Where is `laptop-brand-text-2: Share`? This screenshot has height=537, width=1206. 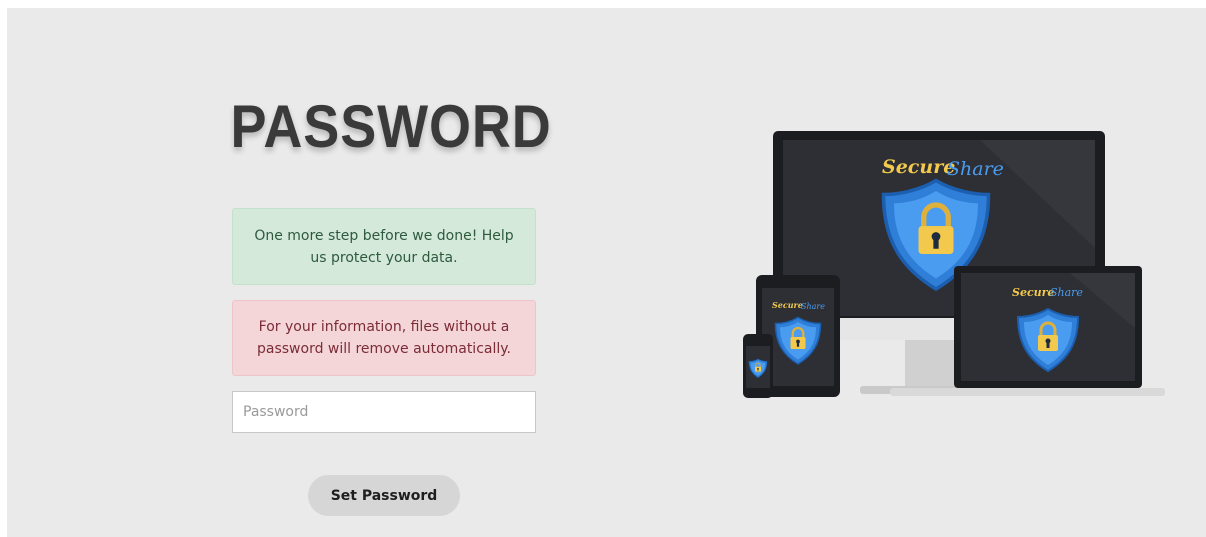
laptop-brand-text-2: Share is located at coordinates (1066, 292).